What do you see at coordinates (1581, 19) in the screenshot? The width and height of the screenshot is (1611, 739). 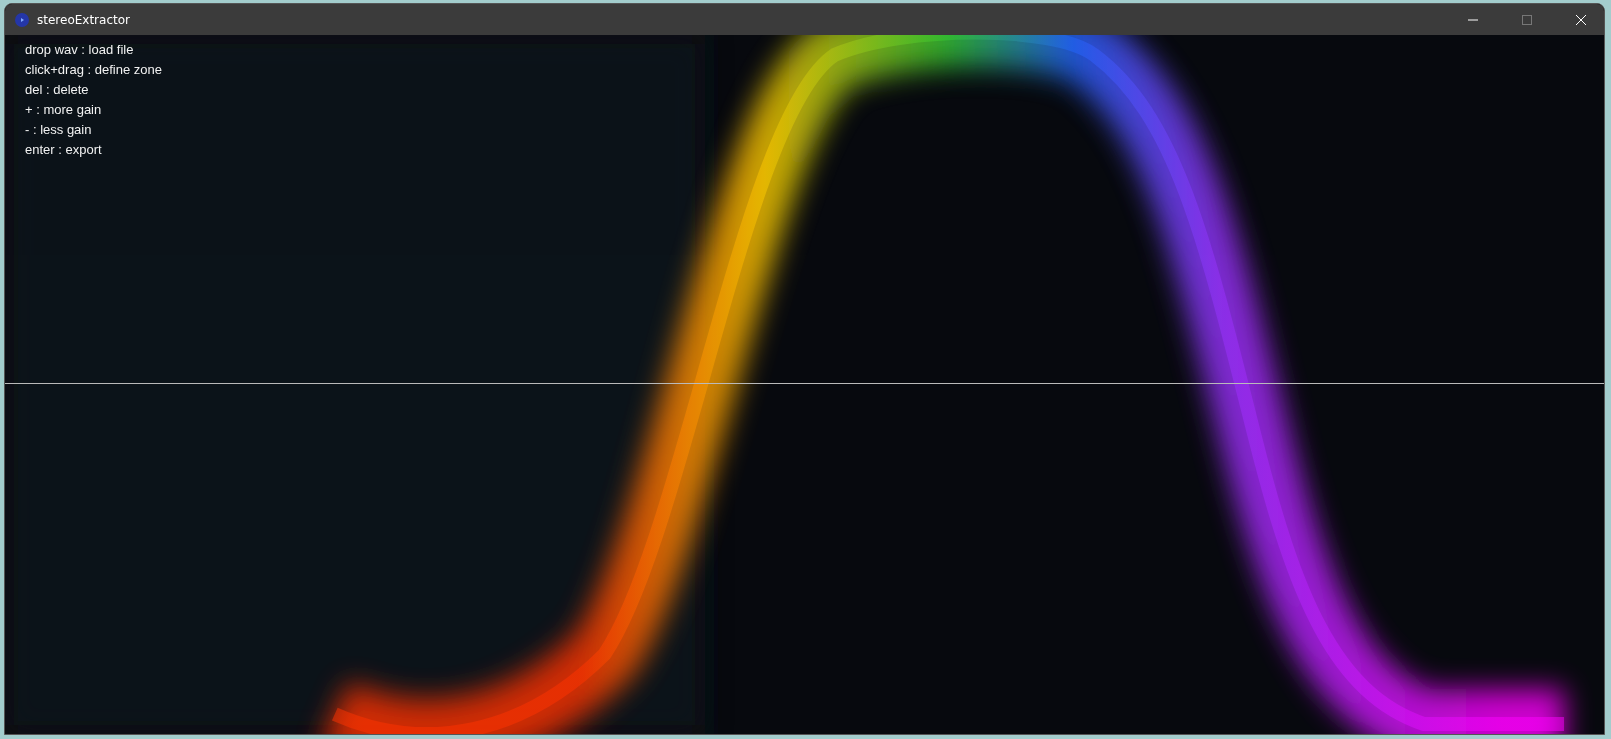 I see `close-icon` at bounding box center [1581, 19].